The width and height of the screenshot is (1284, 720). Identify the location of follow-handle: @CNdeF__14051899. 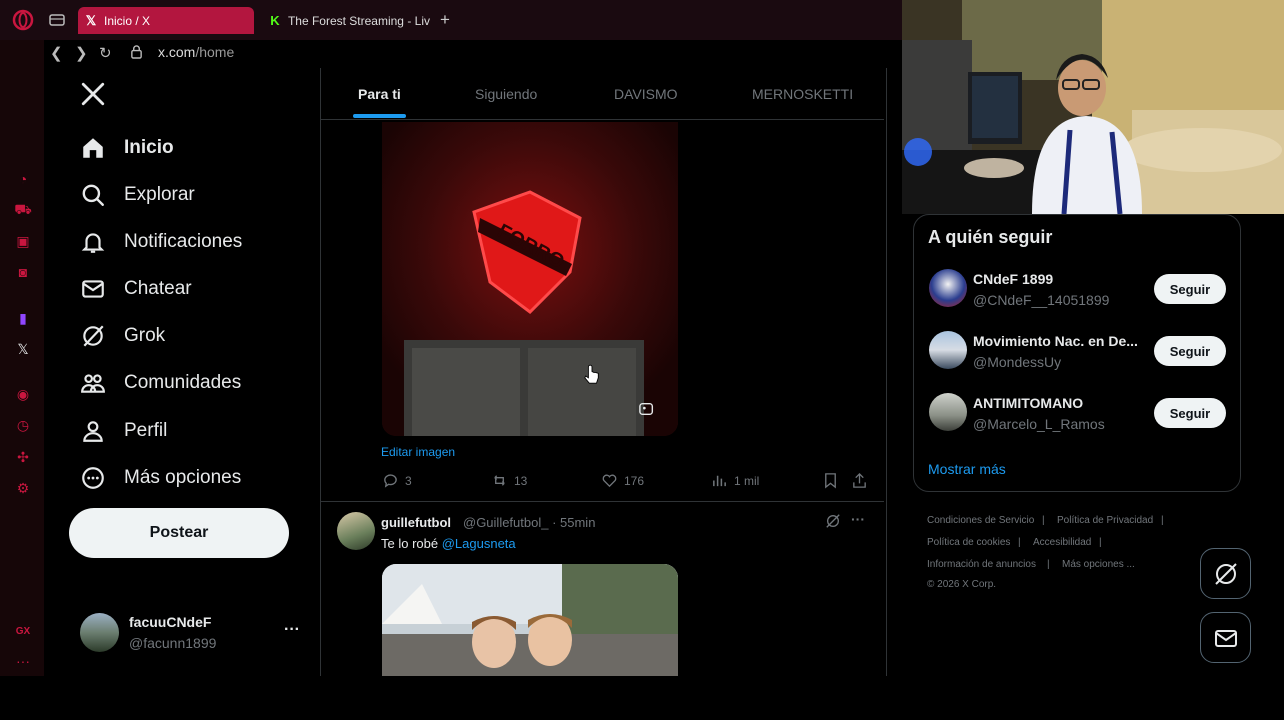
(1041, 300).